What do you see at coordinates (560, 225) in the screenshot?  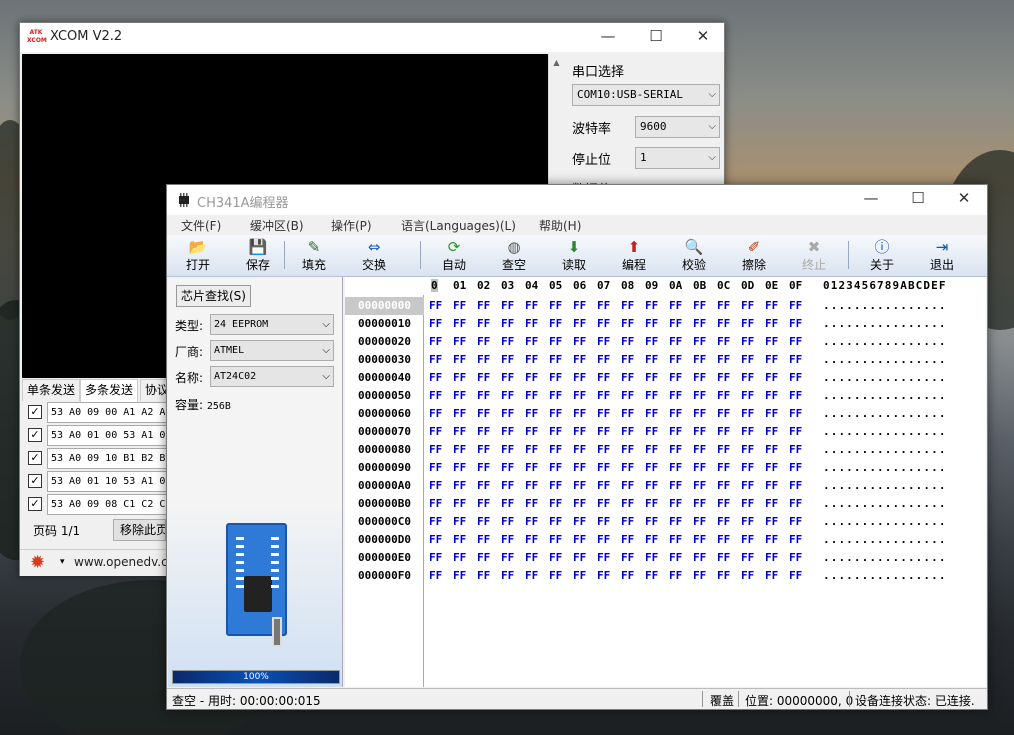 I see `menu-help: 帮助(H)` at bounding box center [560, 225].